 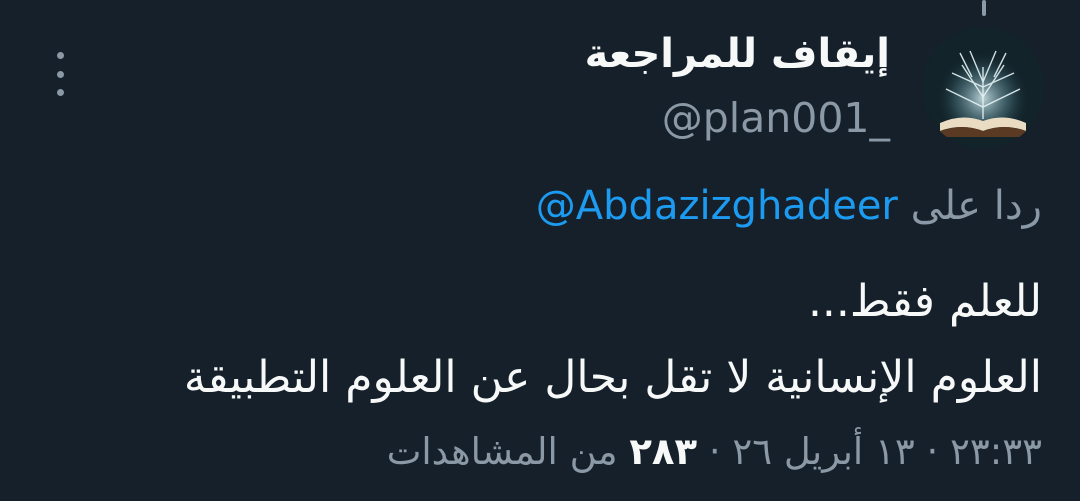 What do you see at coordinates (976, 206) in the screenshot?
I see `reply-label: ردا على` at bounding box center [976, 206].